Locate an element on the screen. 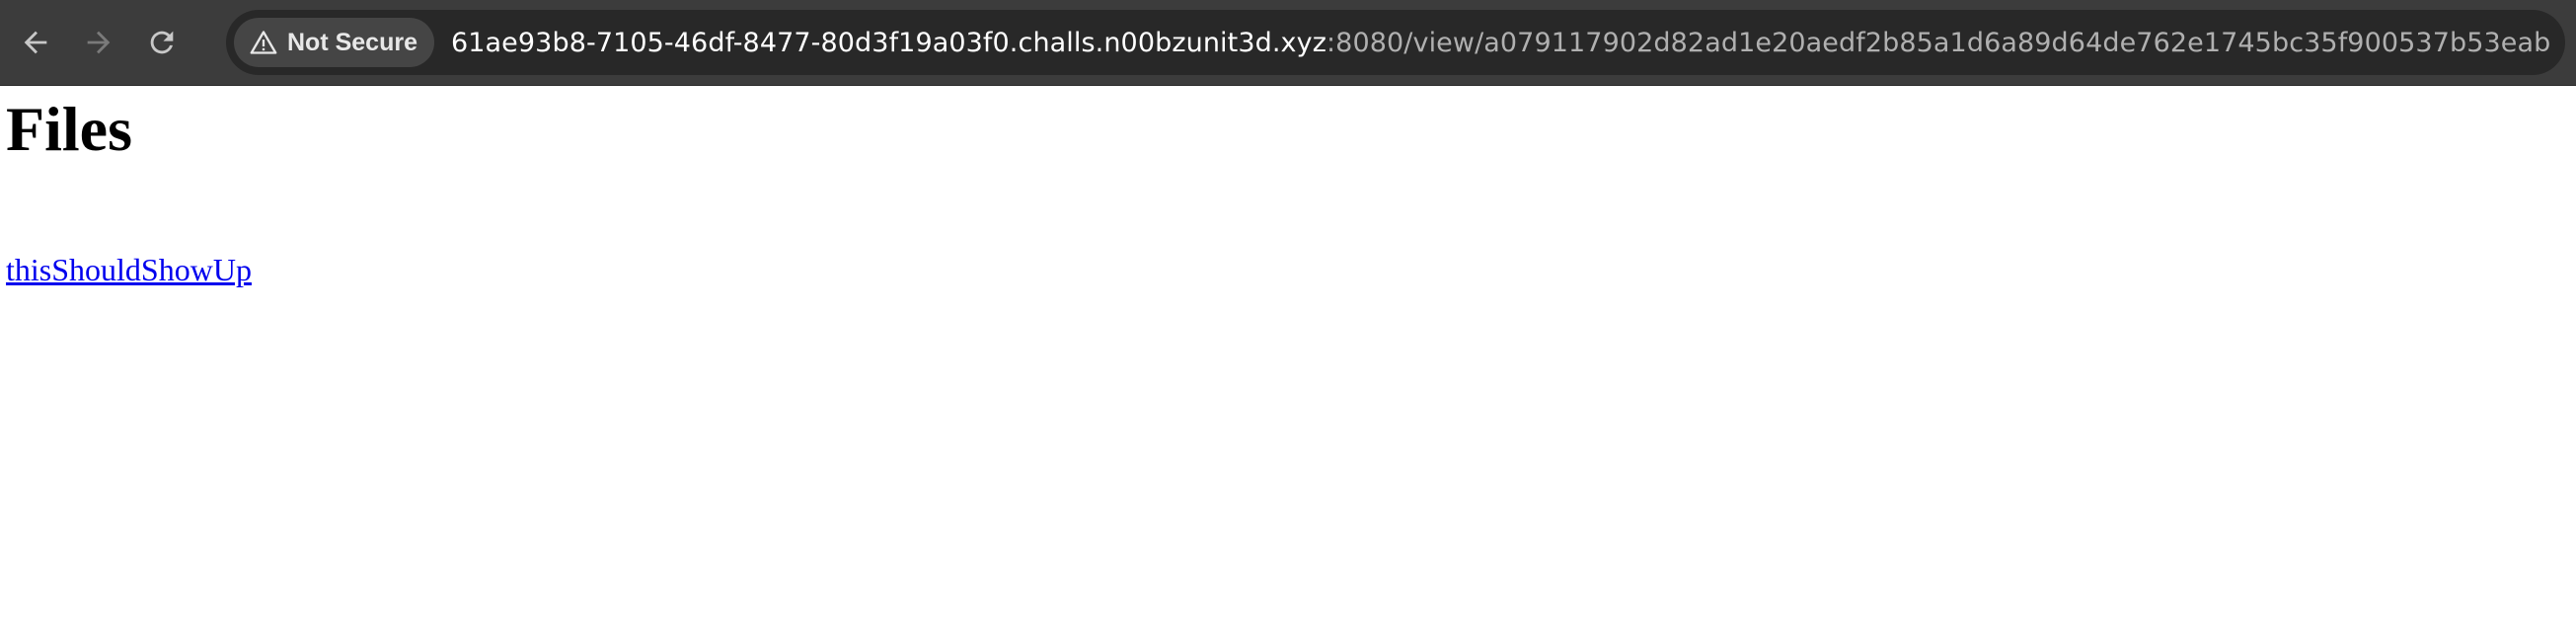 The image size is (2576, 628). back-button is located at coordinates (35, 42).